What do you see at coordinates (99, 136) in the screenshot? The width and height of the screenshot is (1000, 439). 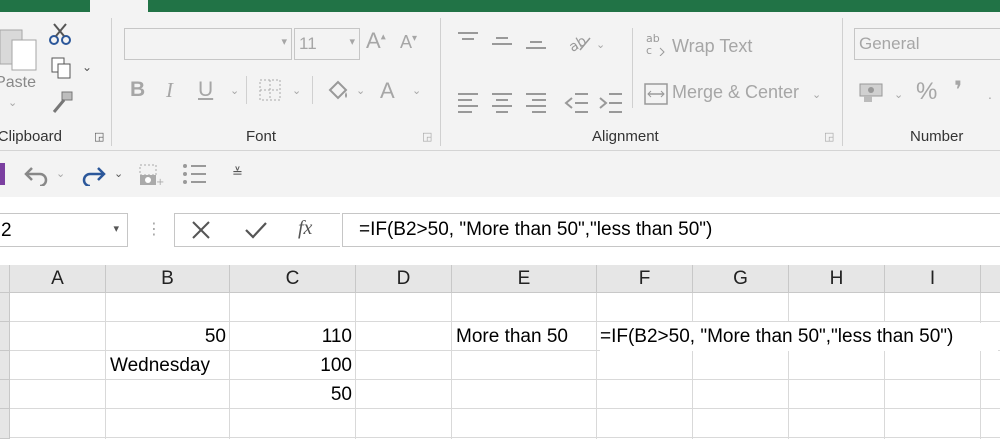 I see `clipboard-launcher-icon: ◲` at bounding box center [99, 136].